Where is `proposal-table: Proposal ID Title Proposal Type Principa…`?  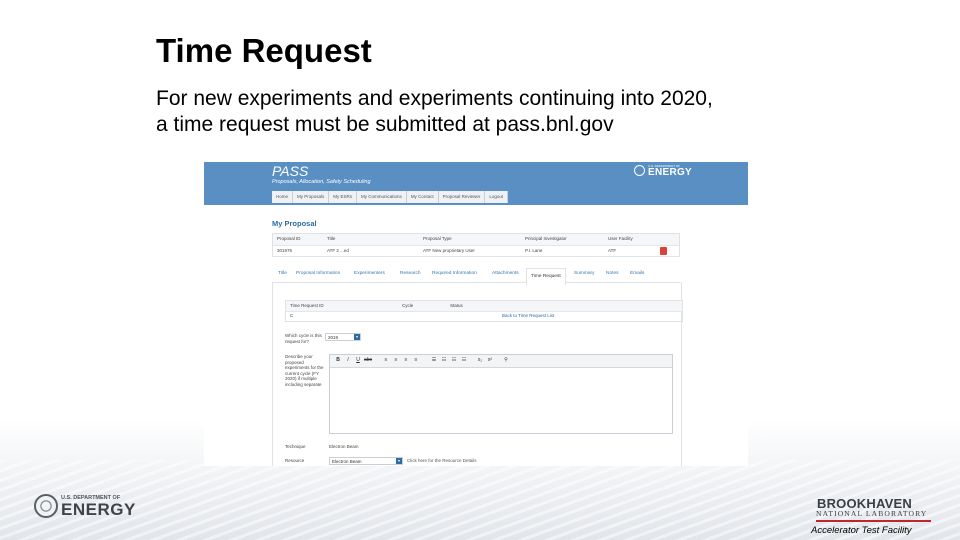
proposal-table: Proposal ID Title Proposal Type Principa… is located at coordinates (476, 245).